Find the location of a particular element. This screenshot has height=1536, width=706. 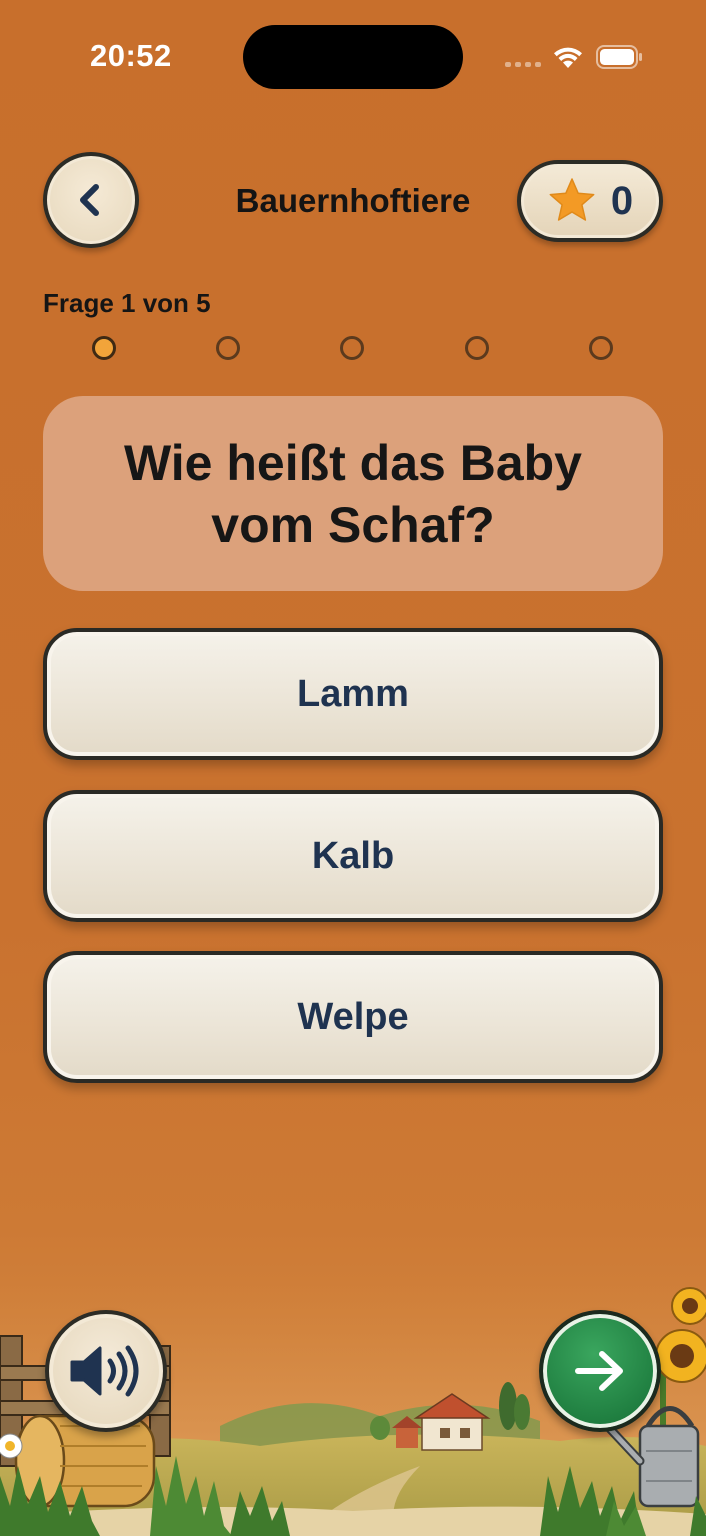

speaker-icon is located at coordinates (104, 1371).